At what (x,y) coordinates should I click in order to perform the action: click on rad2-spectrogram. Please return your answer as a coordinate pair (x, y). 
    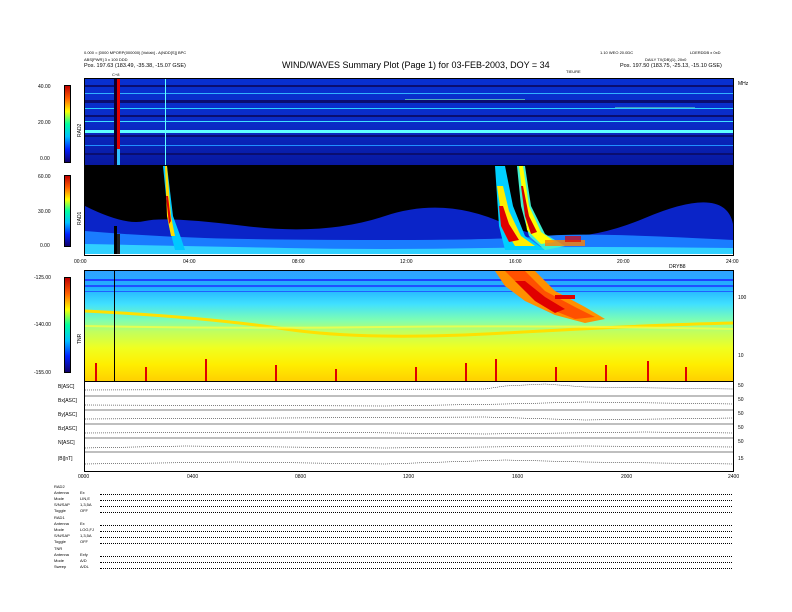
    Looking at the image, I should click on (409, 122).